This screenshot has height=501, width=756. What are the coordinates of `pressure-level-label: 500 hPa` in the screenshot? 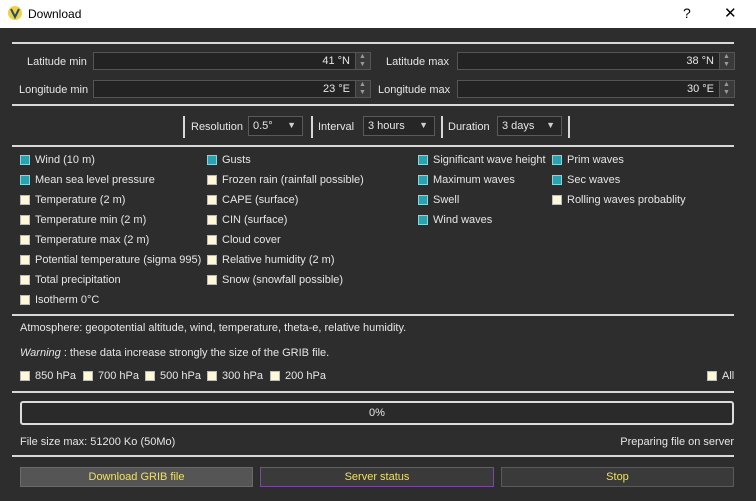 It's located at (180, 376).